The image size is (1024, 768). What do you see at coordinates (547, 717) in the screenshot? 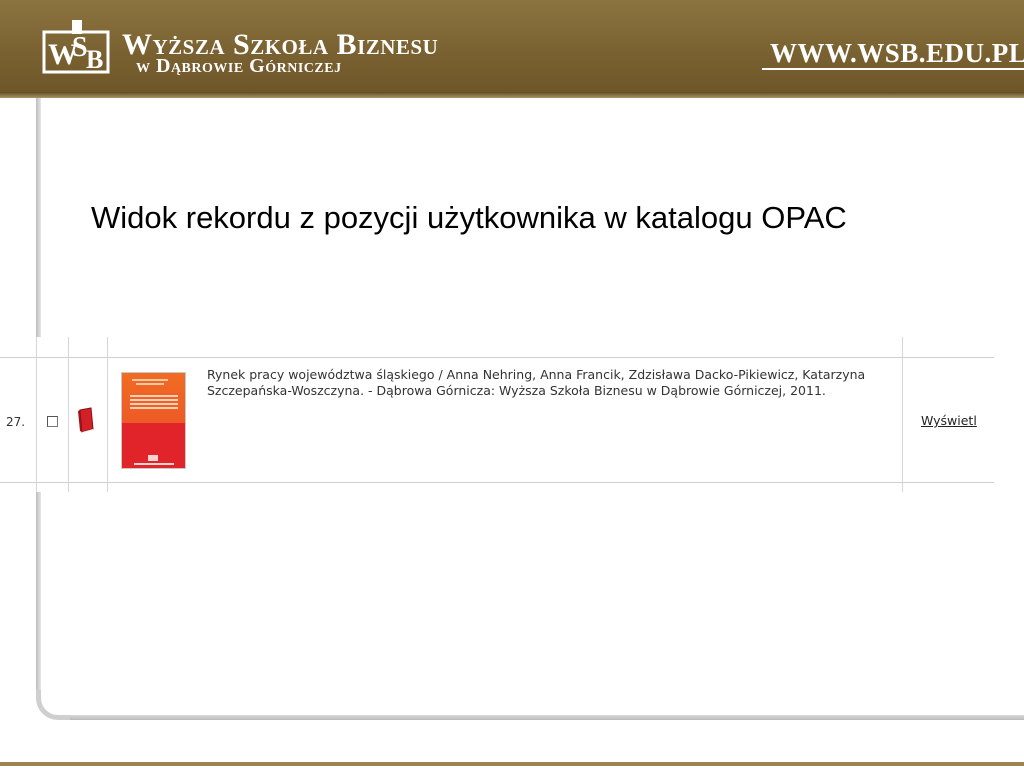
I see `frame-bottom-border` at bounding box center [547, 717].